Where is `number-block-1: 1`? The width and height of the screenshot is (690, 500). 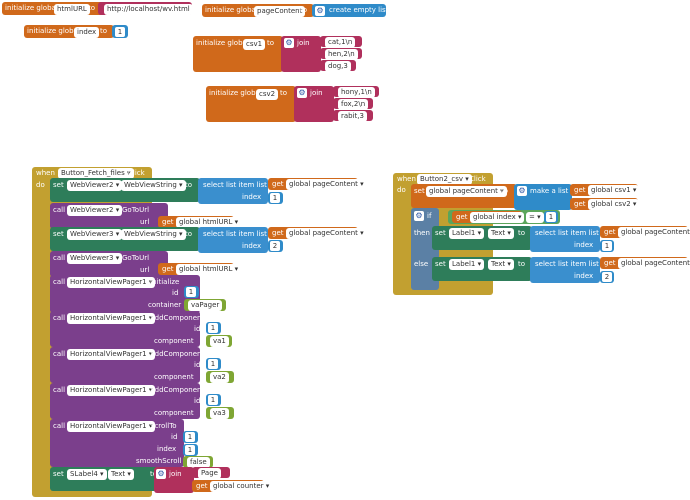
number-block-1: 1 is located at coordinates (275, 198).